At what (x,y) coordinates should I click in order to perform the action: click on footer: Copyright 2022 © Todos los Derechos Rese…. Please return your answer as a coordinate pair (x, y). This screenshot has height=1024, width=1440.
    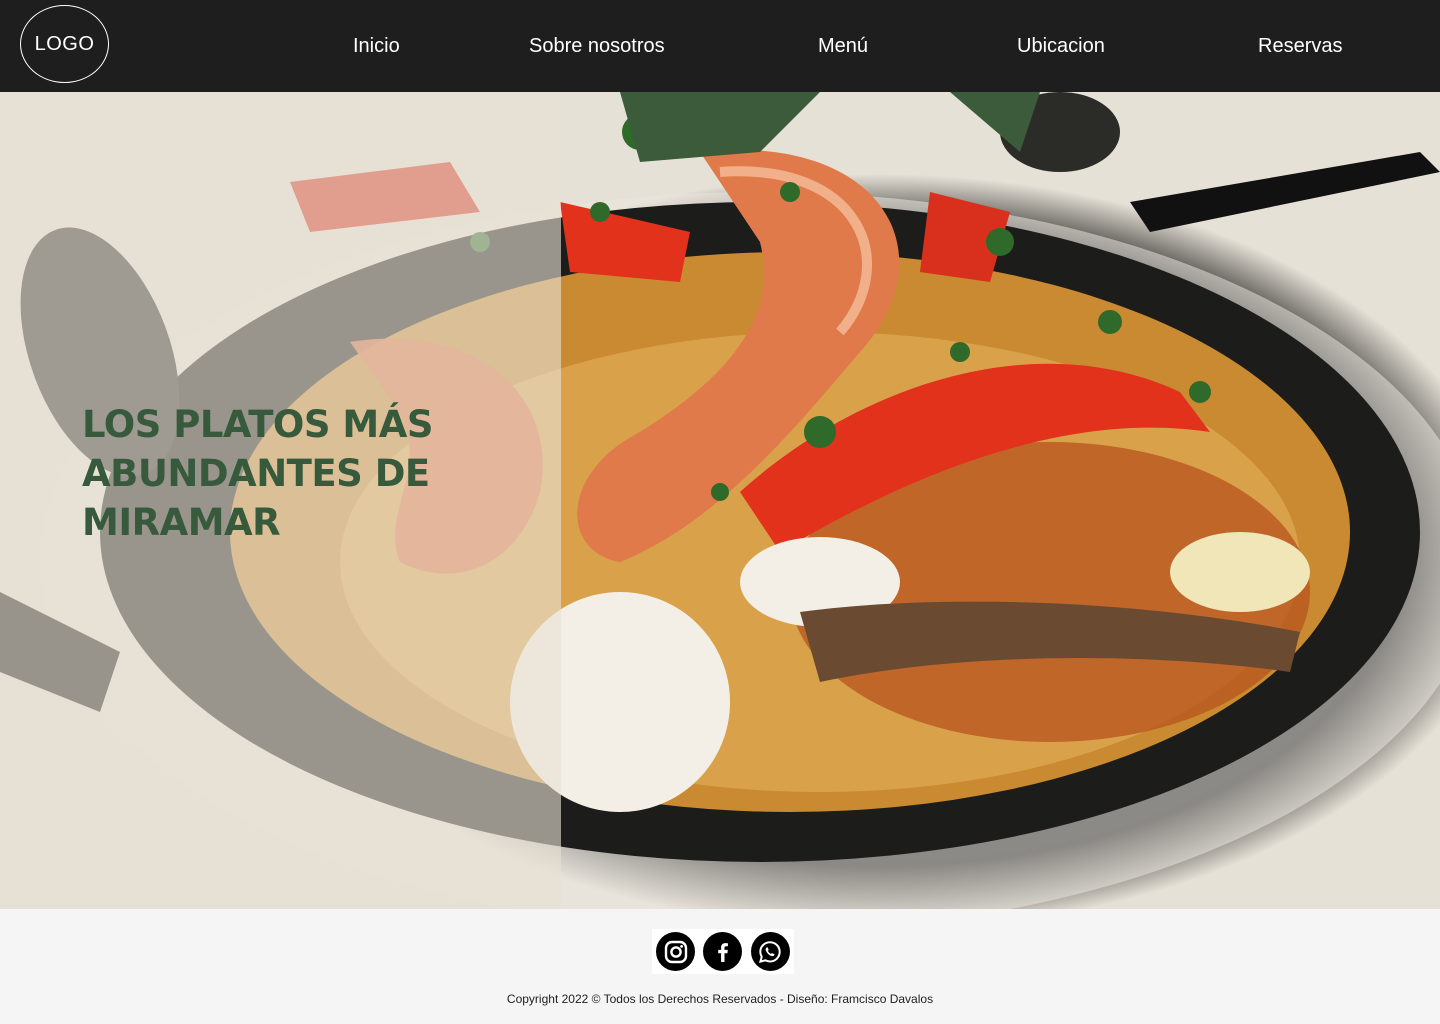
    Looking at the image, I should click on (720, 966).